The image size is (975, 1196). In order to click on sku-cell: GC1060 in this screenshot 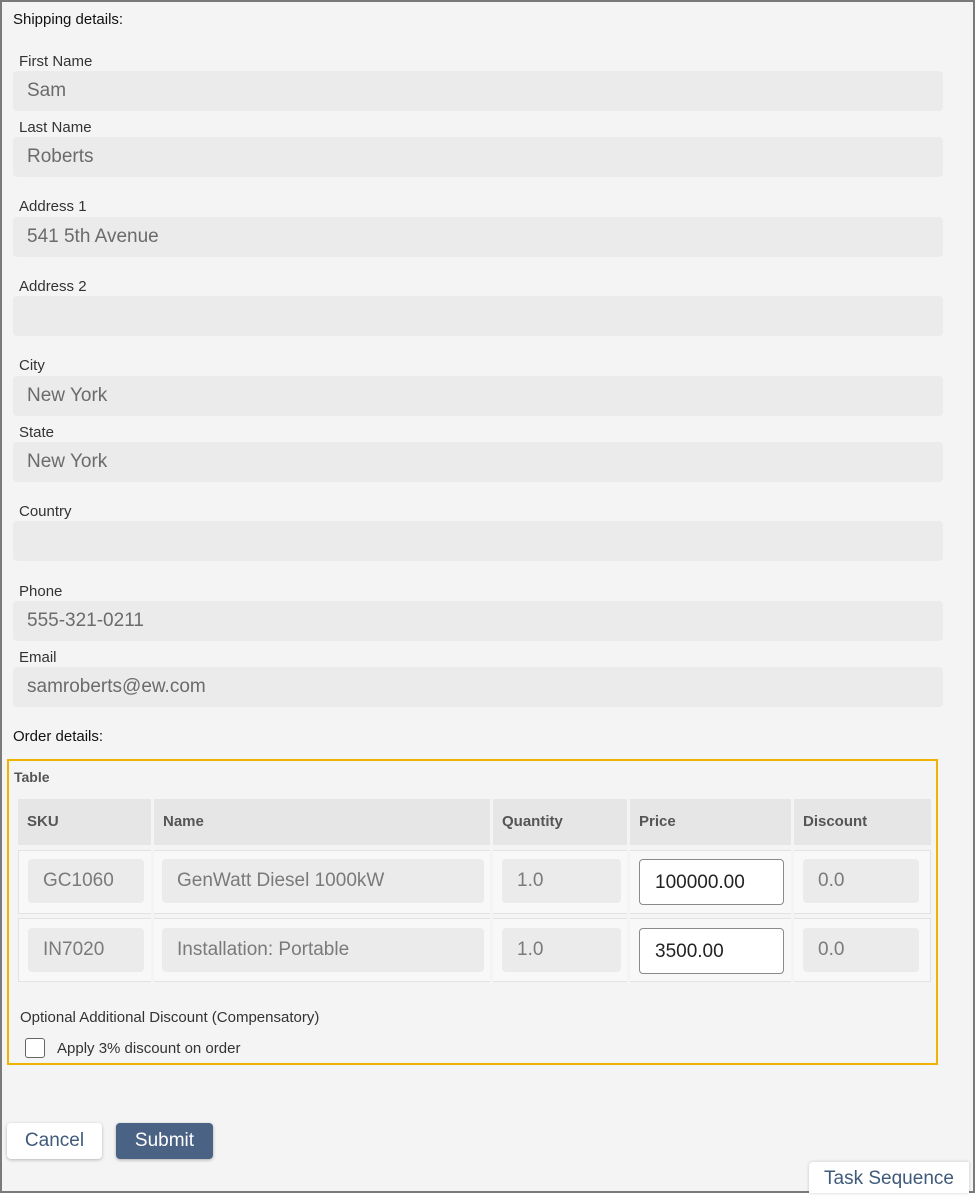, I will do `click(86, 881)`.